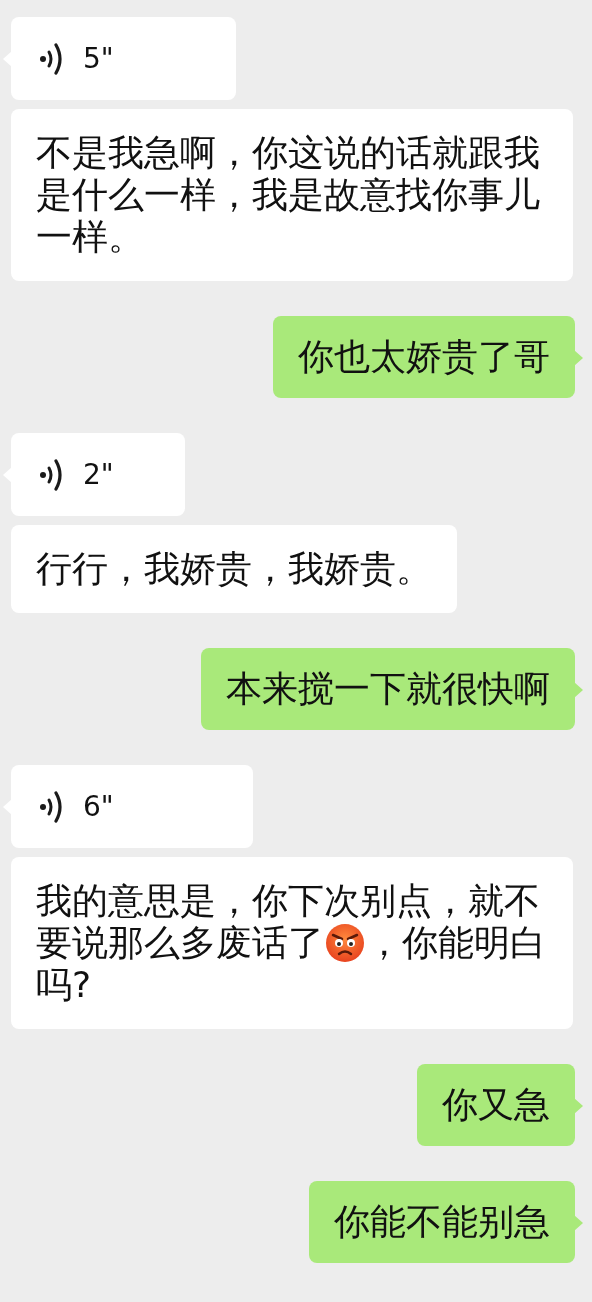 The width and height of the screenshot is (592, 1302). What do you see at coordinates (132, 806) in the screenshot?
I see `voice-message-bubble: 6"` at bounding box center [132, 806].